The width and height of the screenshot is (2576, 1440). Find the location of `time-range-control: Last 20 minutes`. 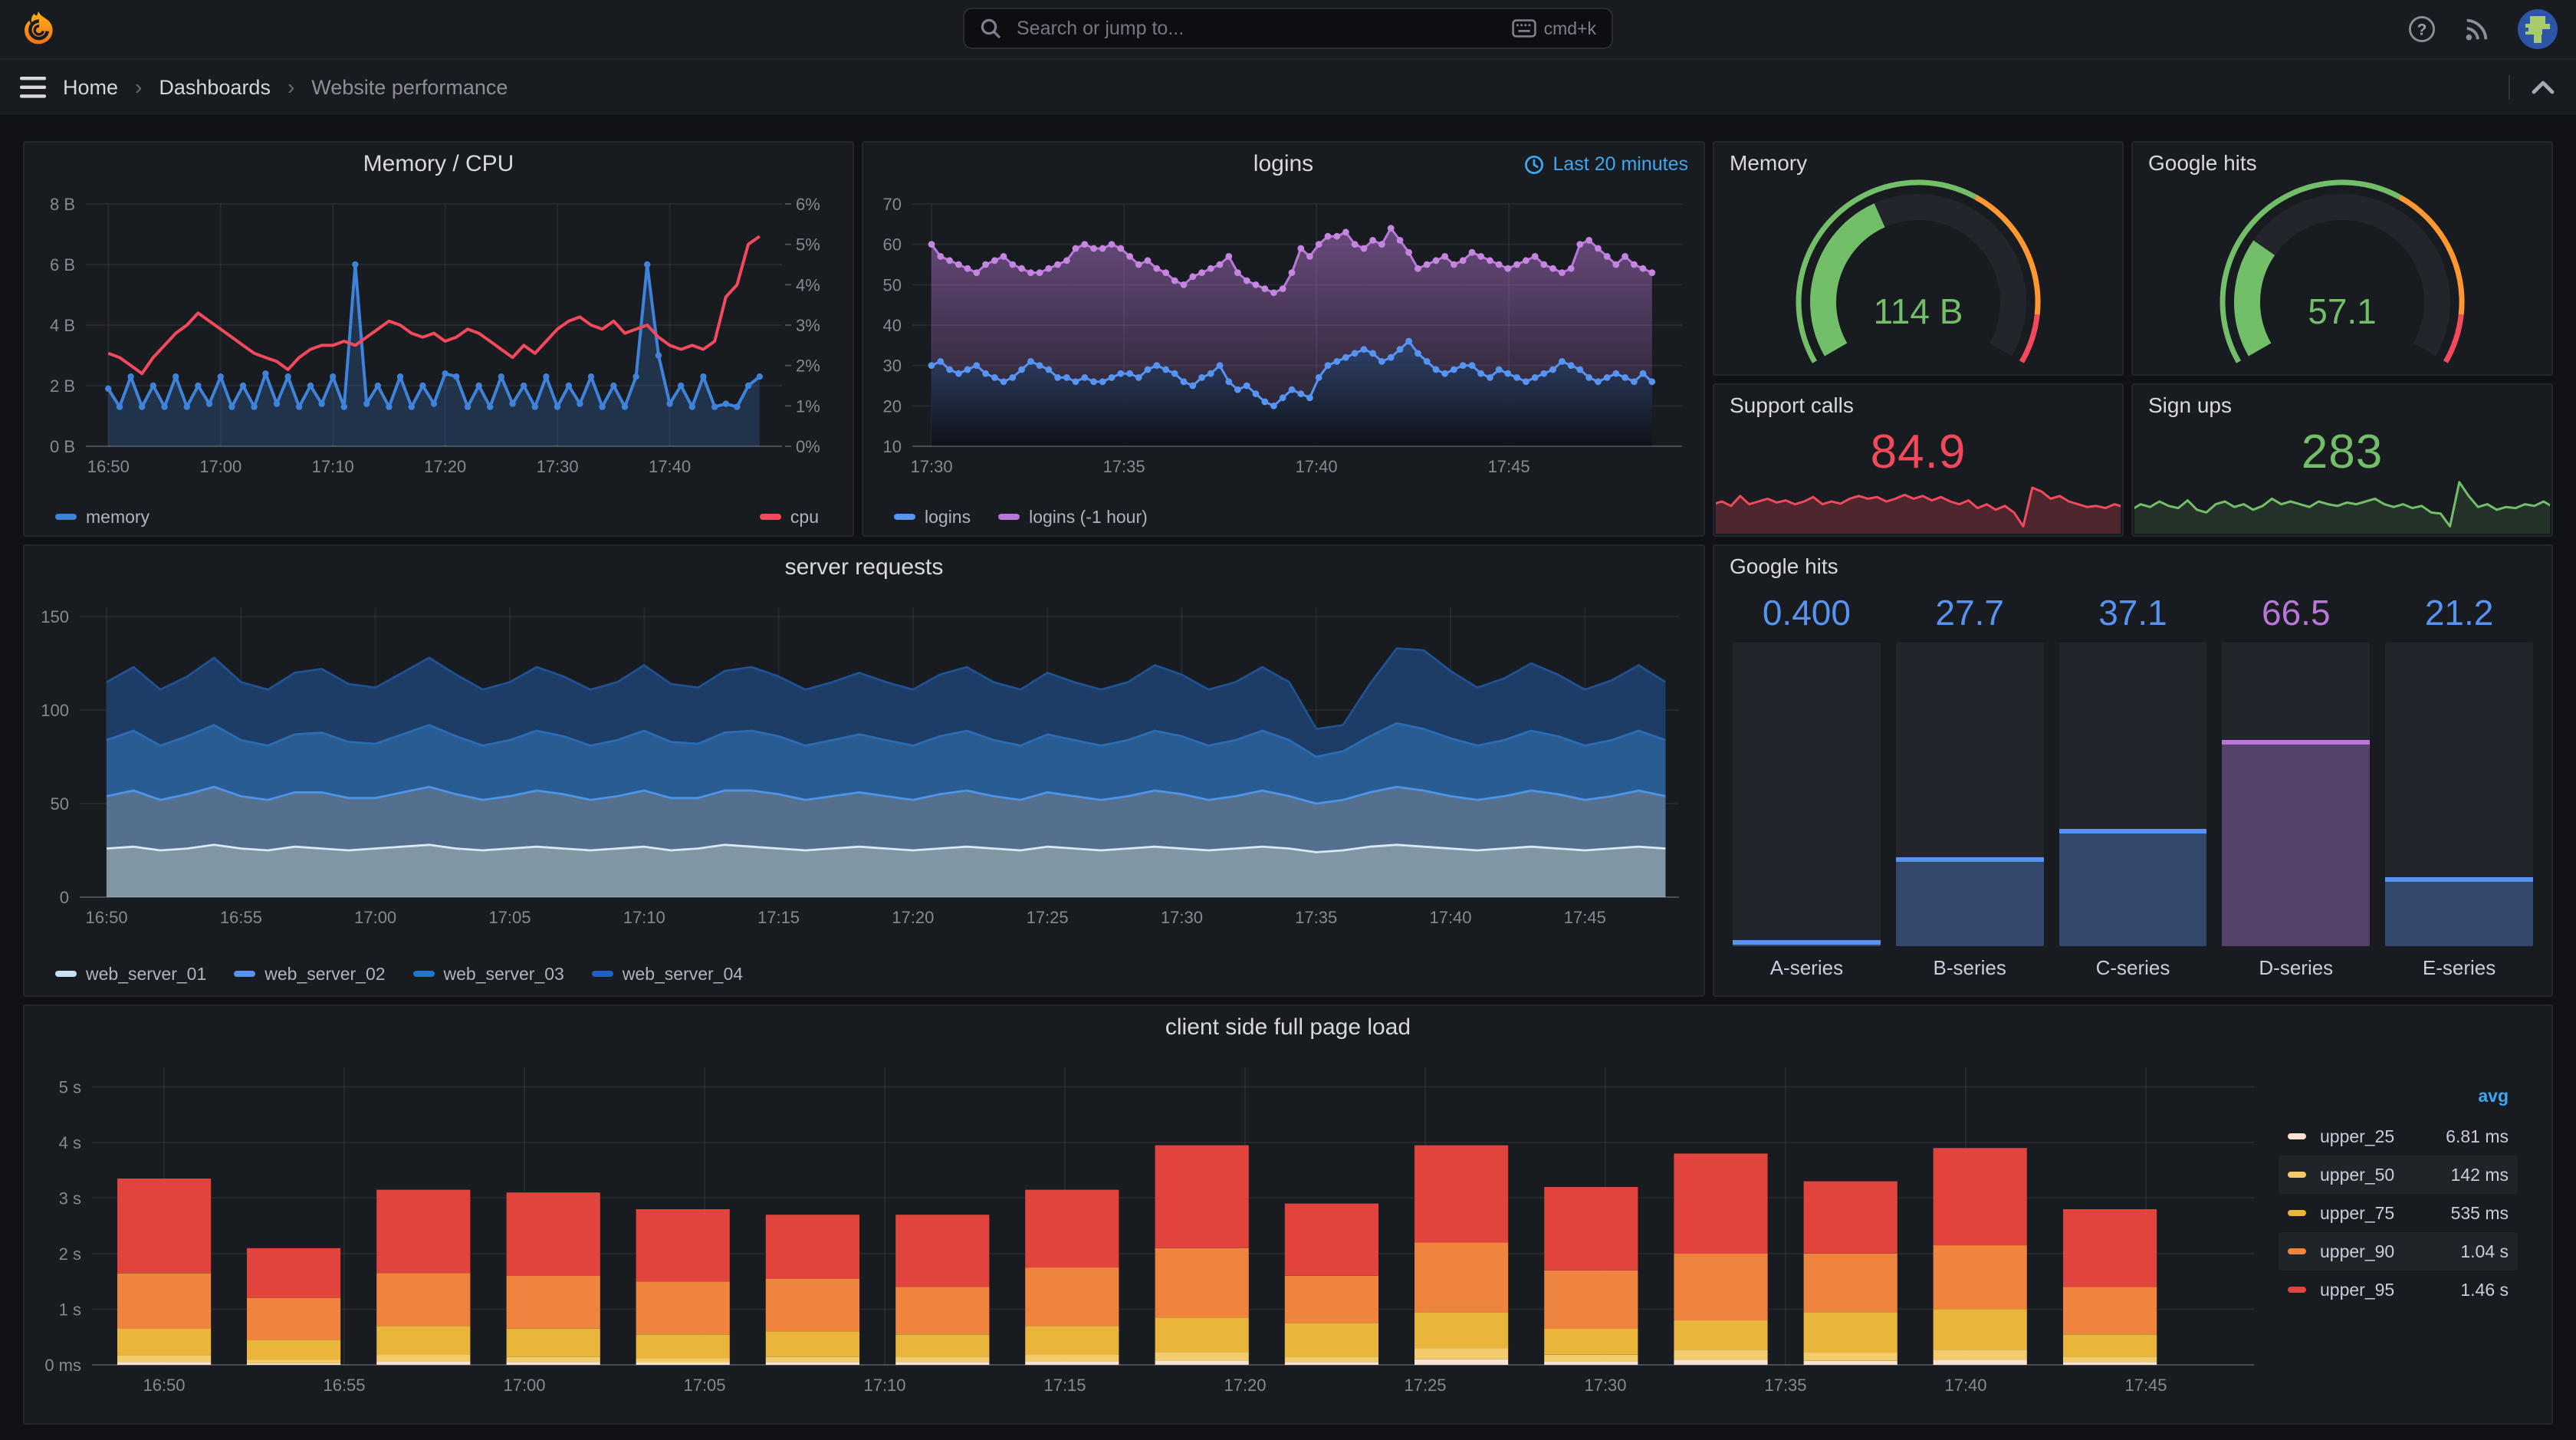

time-range-control: Last 20 minutes is located at coordinates (1606, 164).